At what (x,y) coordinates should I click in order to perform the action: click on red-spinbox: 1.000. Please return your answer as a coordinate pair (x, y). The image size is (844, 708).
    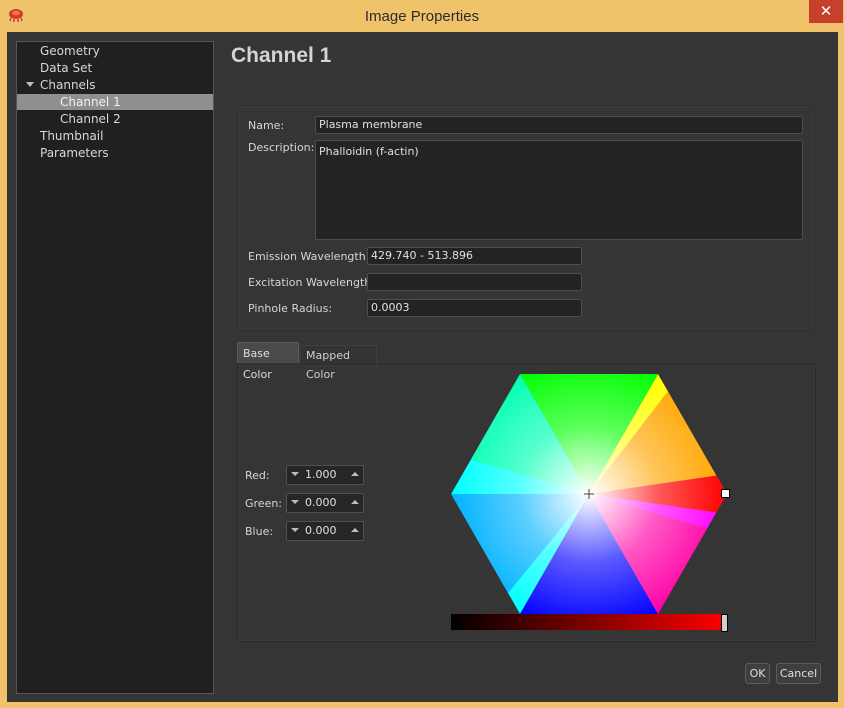
    Looking at the image, I should click on (325, 475).